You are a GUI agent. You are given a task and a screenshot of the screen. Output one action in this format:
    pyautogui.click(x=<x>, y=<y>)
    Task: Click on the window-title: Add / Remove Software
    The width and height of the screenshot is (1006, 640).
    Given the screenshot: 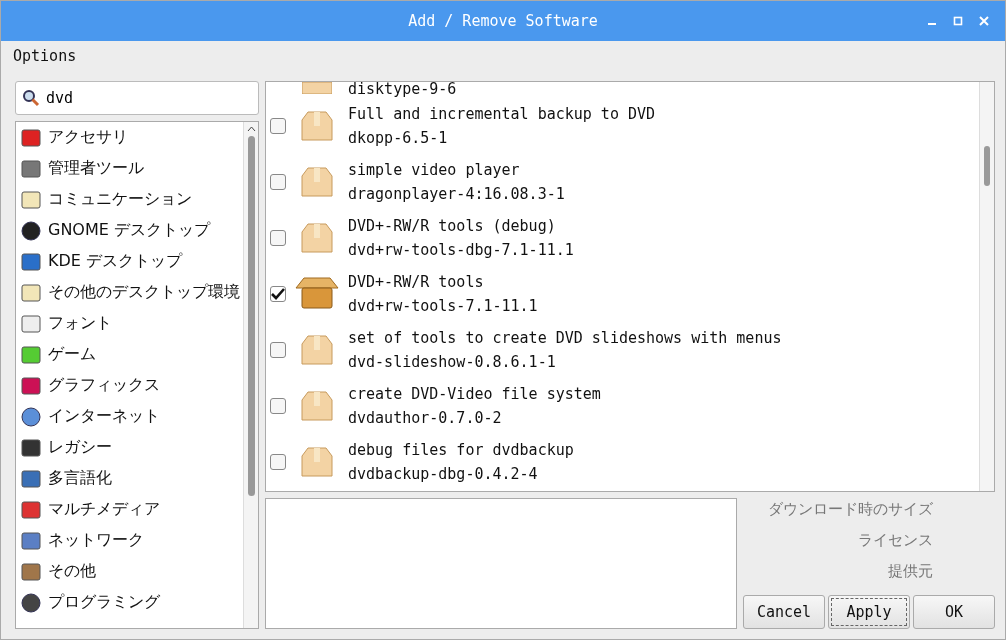 What is the action you would take?
    pyautogui.click(x=503, y=21)
    